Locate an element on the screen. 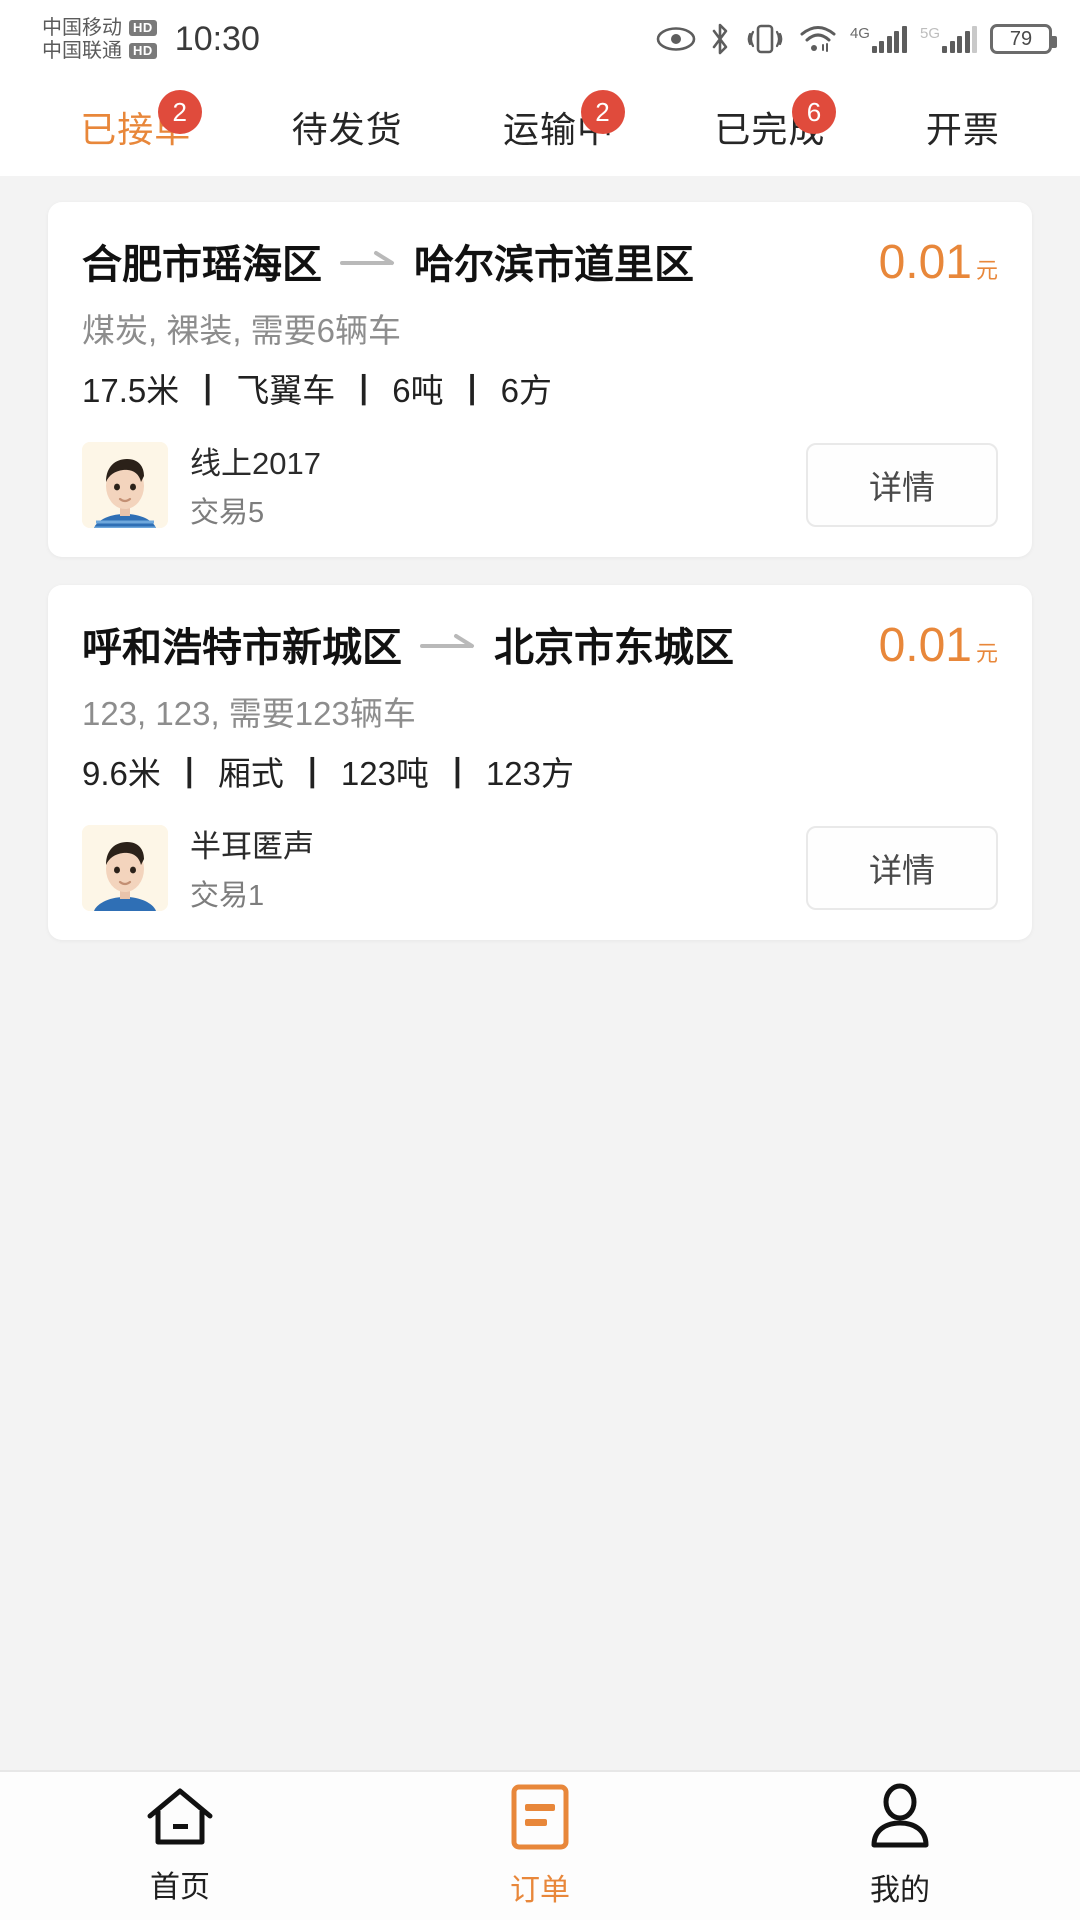  cargo-description: 煤炭, 裸装, 需要6辆车 is located at coordinates (242, 330).